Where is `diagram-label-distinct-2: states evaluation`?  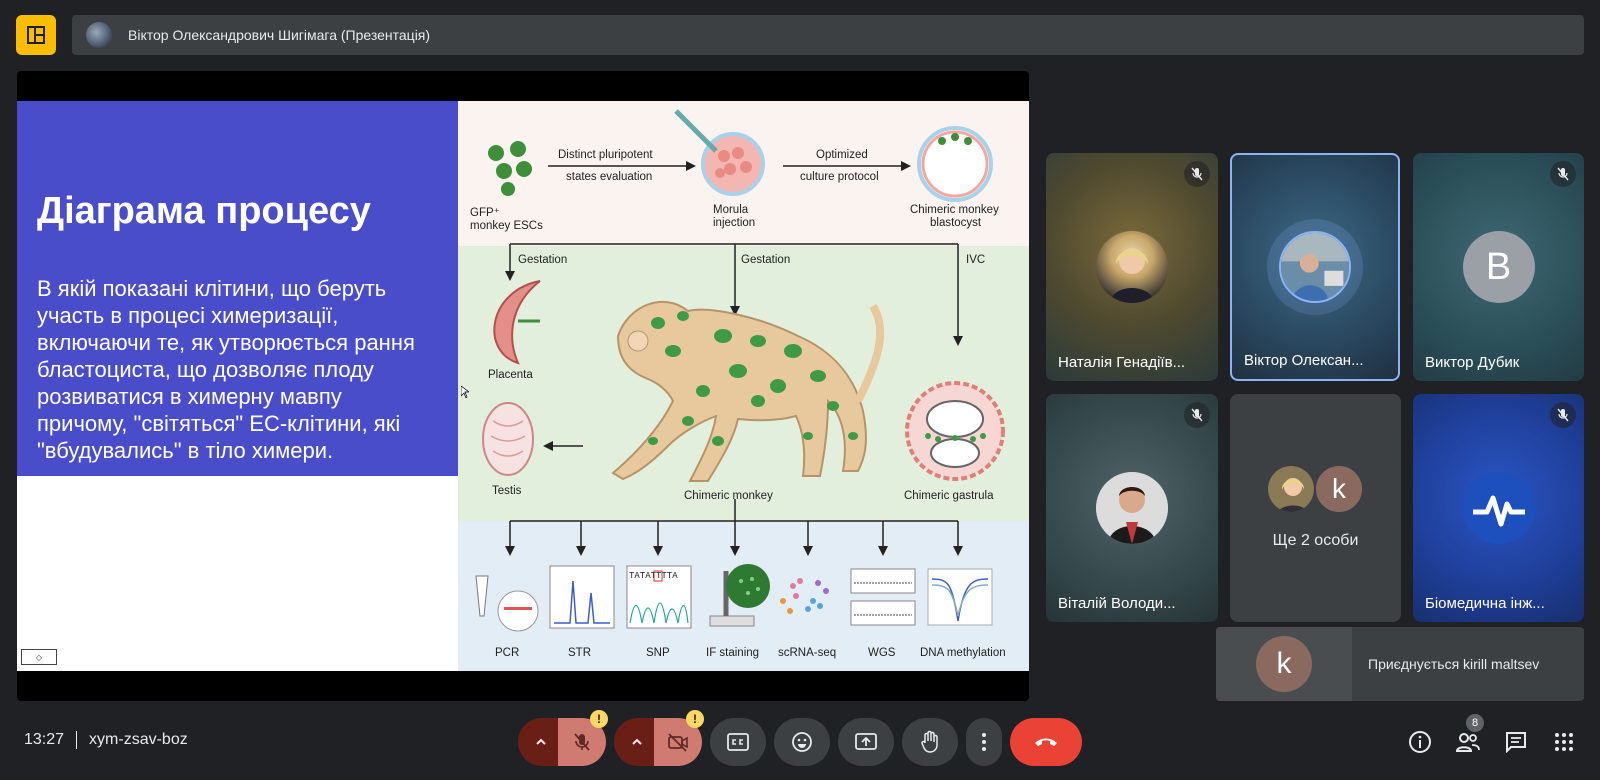 diagram-label-distinct-2: states evaluation is located at coordinates (609, 177).